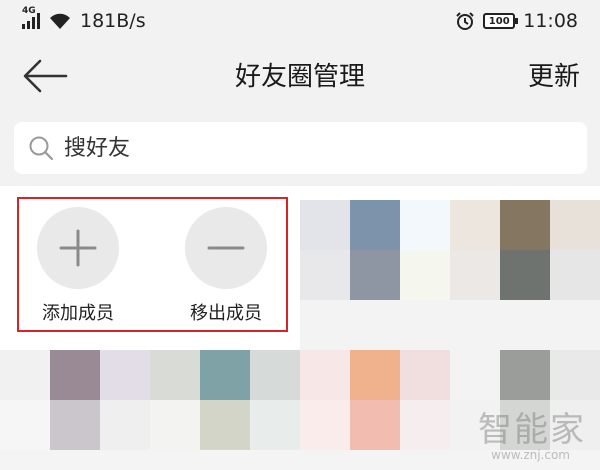 Image resolution: width=600 pixels, height=470 pixels. I want to click on network-speed: 181B/s, so click(113, 21).